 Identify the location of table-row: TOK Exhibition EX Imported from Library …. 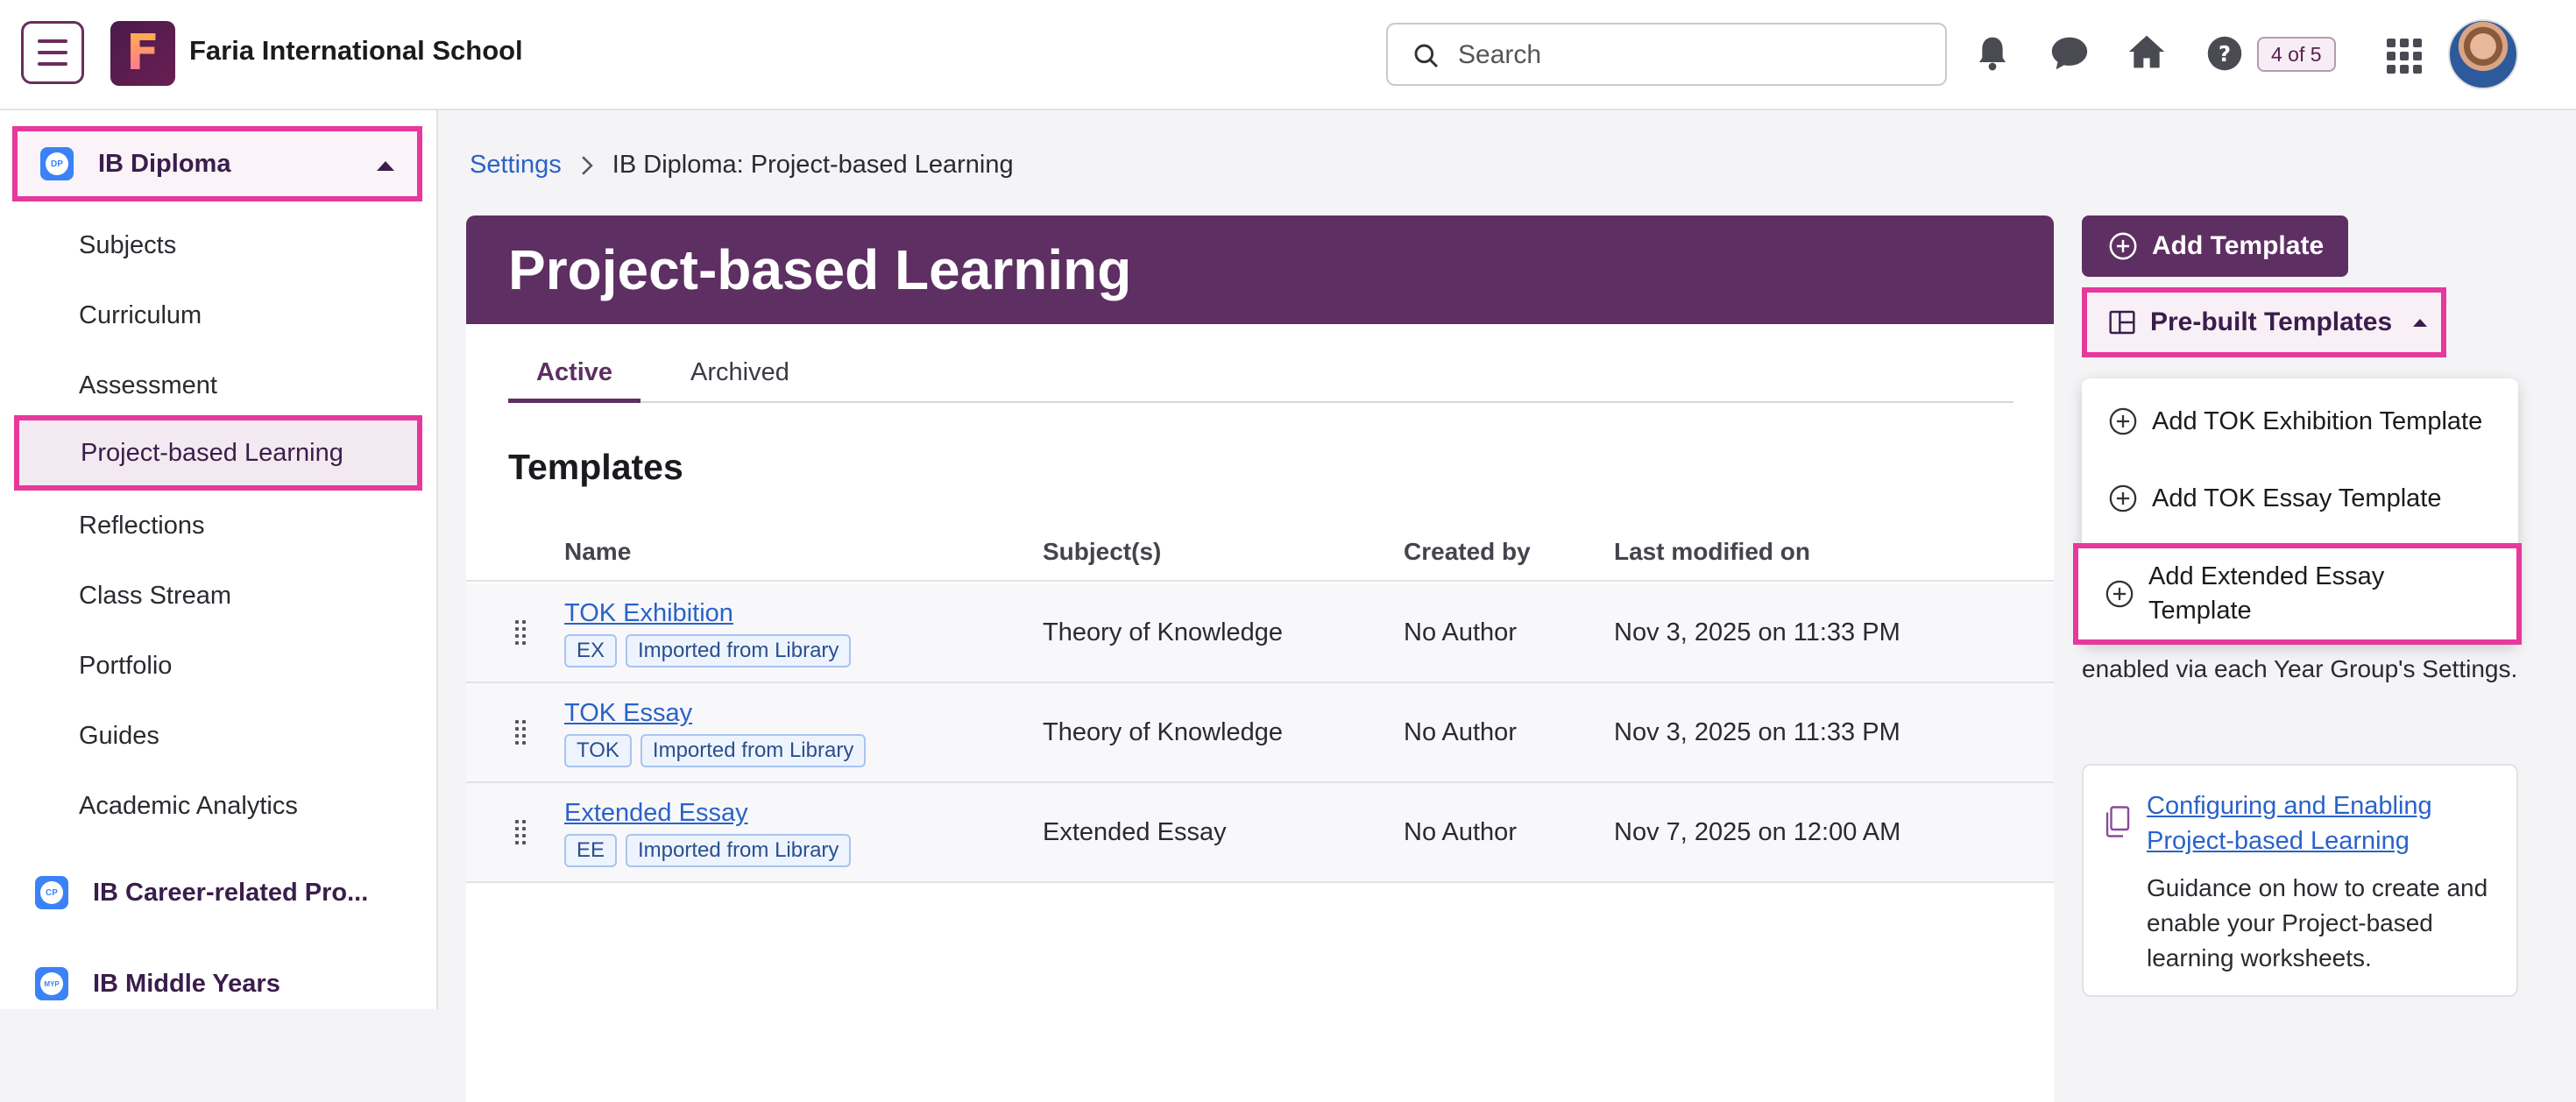
(1260, 633).